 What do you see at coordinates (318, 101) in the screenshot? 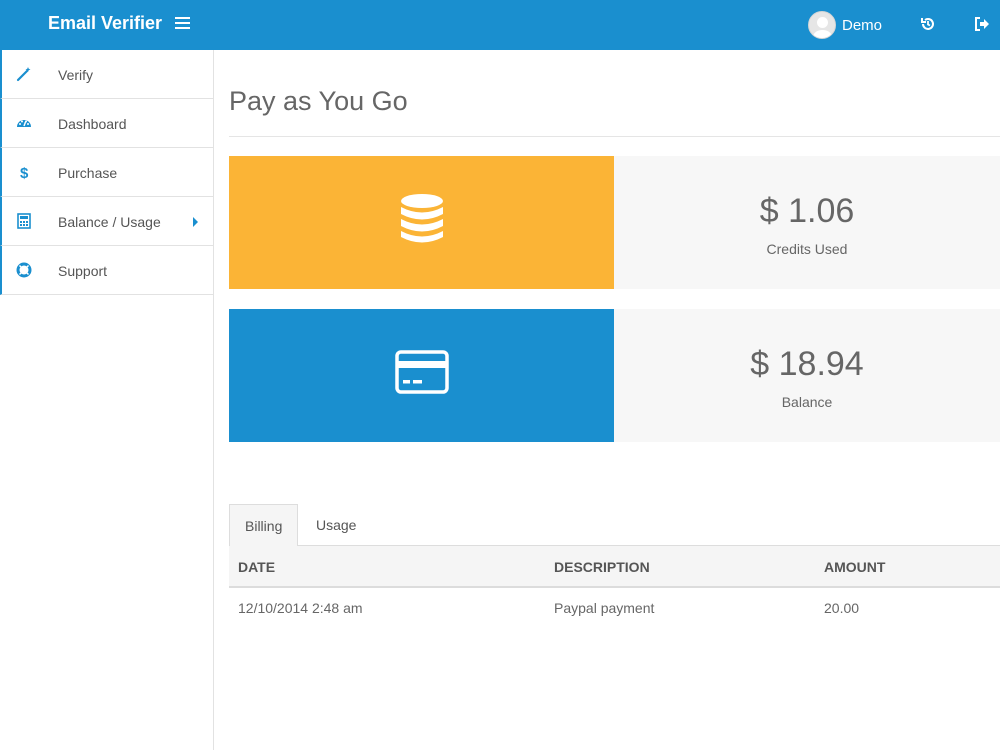
I see `page-title: Pay as You Go` at bounding box center [318, 101].